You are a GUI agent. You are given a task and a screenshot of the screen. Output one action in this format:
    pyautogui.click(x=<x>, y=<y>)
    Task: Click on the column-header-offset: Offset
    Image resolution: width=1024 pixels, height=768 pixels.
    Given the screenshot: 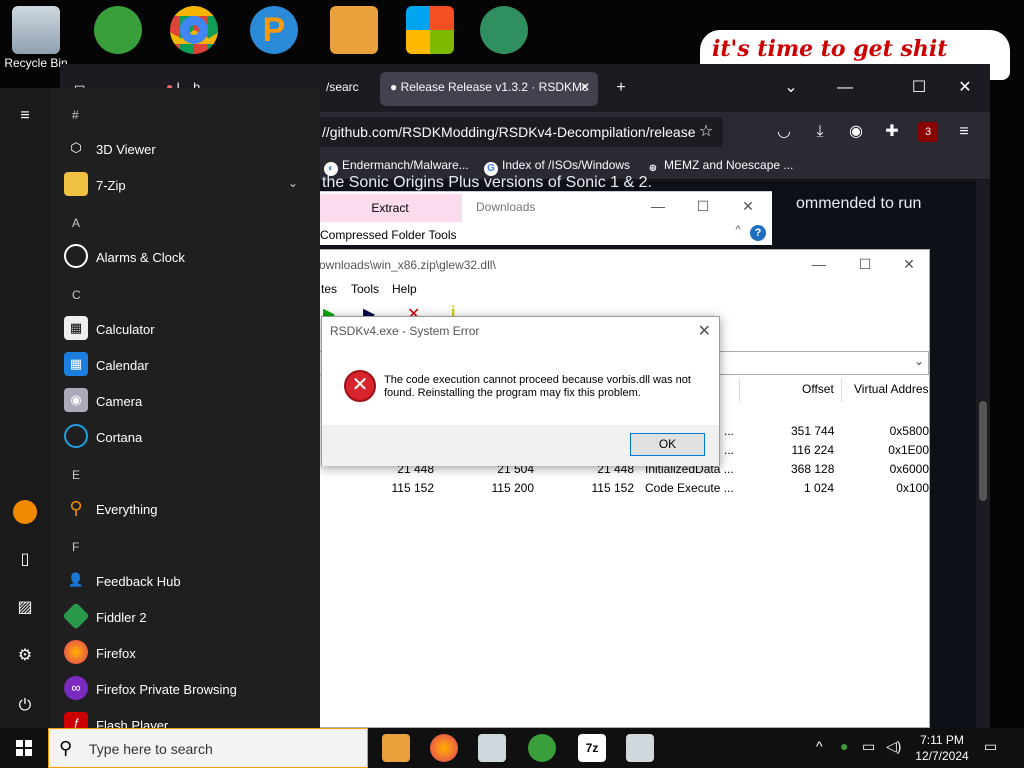 What is the action you would take?
    pyautogui.click(x=818, y=389)
    